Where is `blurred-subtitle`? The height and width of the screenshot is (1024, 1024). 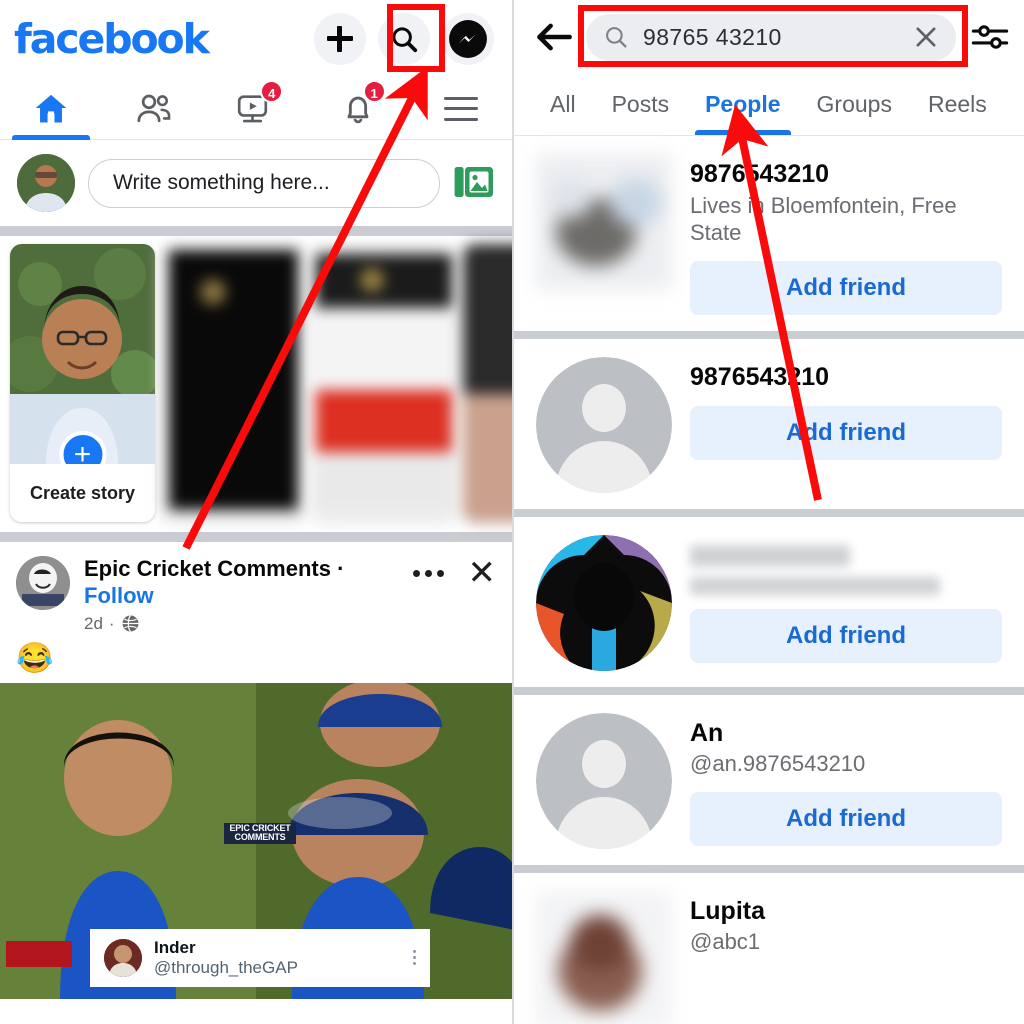
blurred-subtitle is located at coordinates (815, 585).